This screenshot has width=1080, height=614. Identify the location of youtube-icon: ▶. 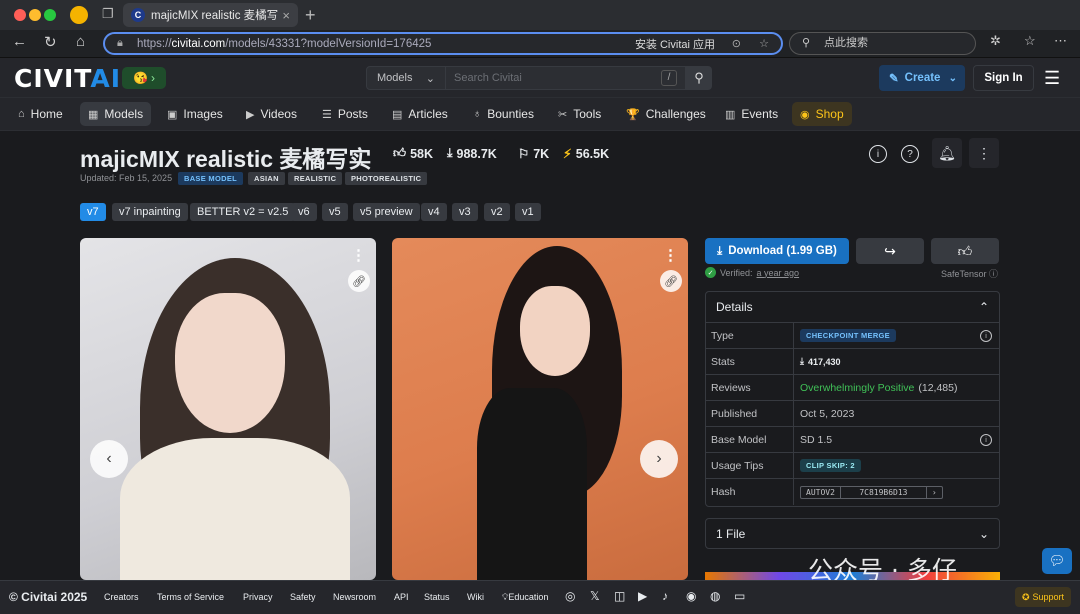
(642, 596).